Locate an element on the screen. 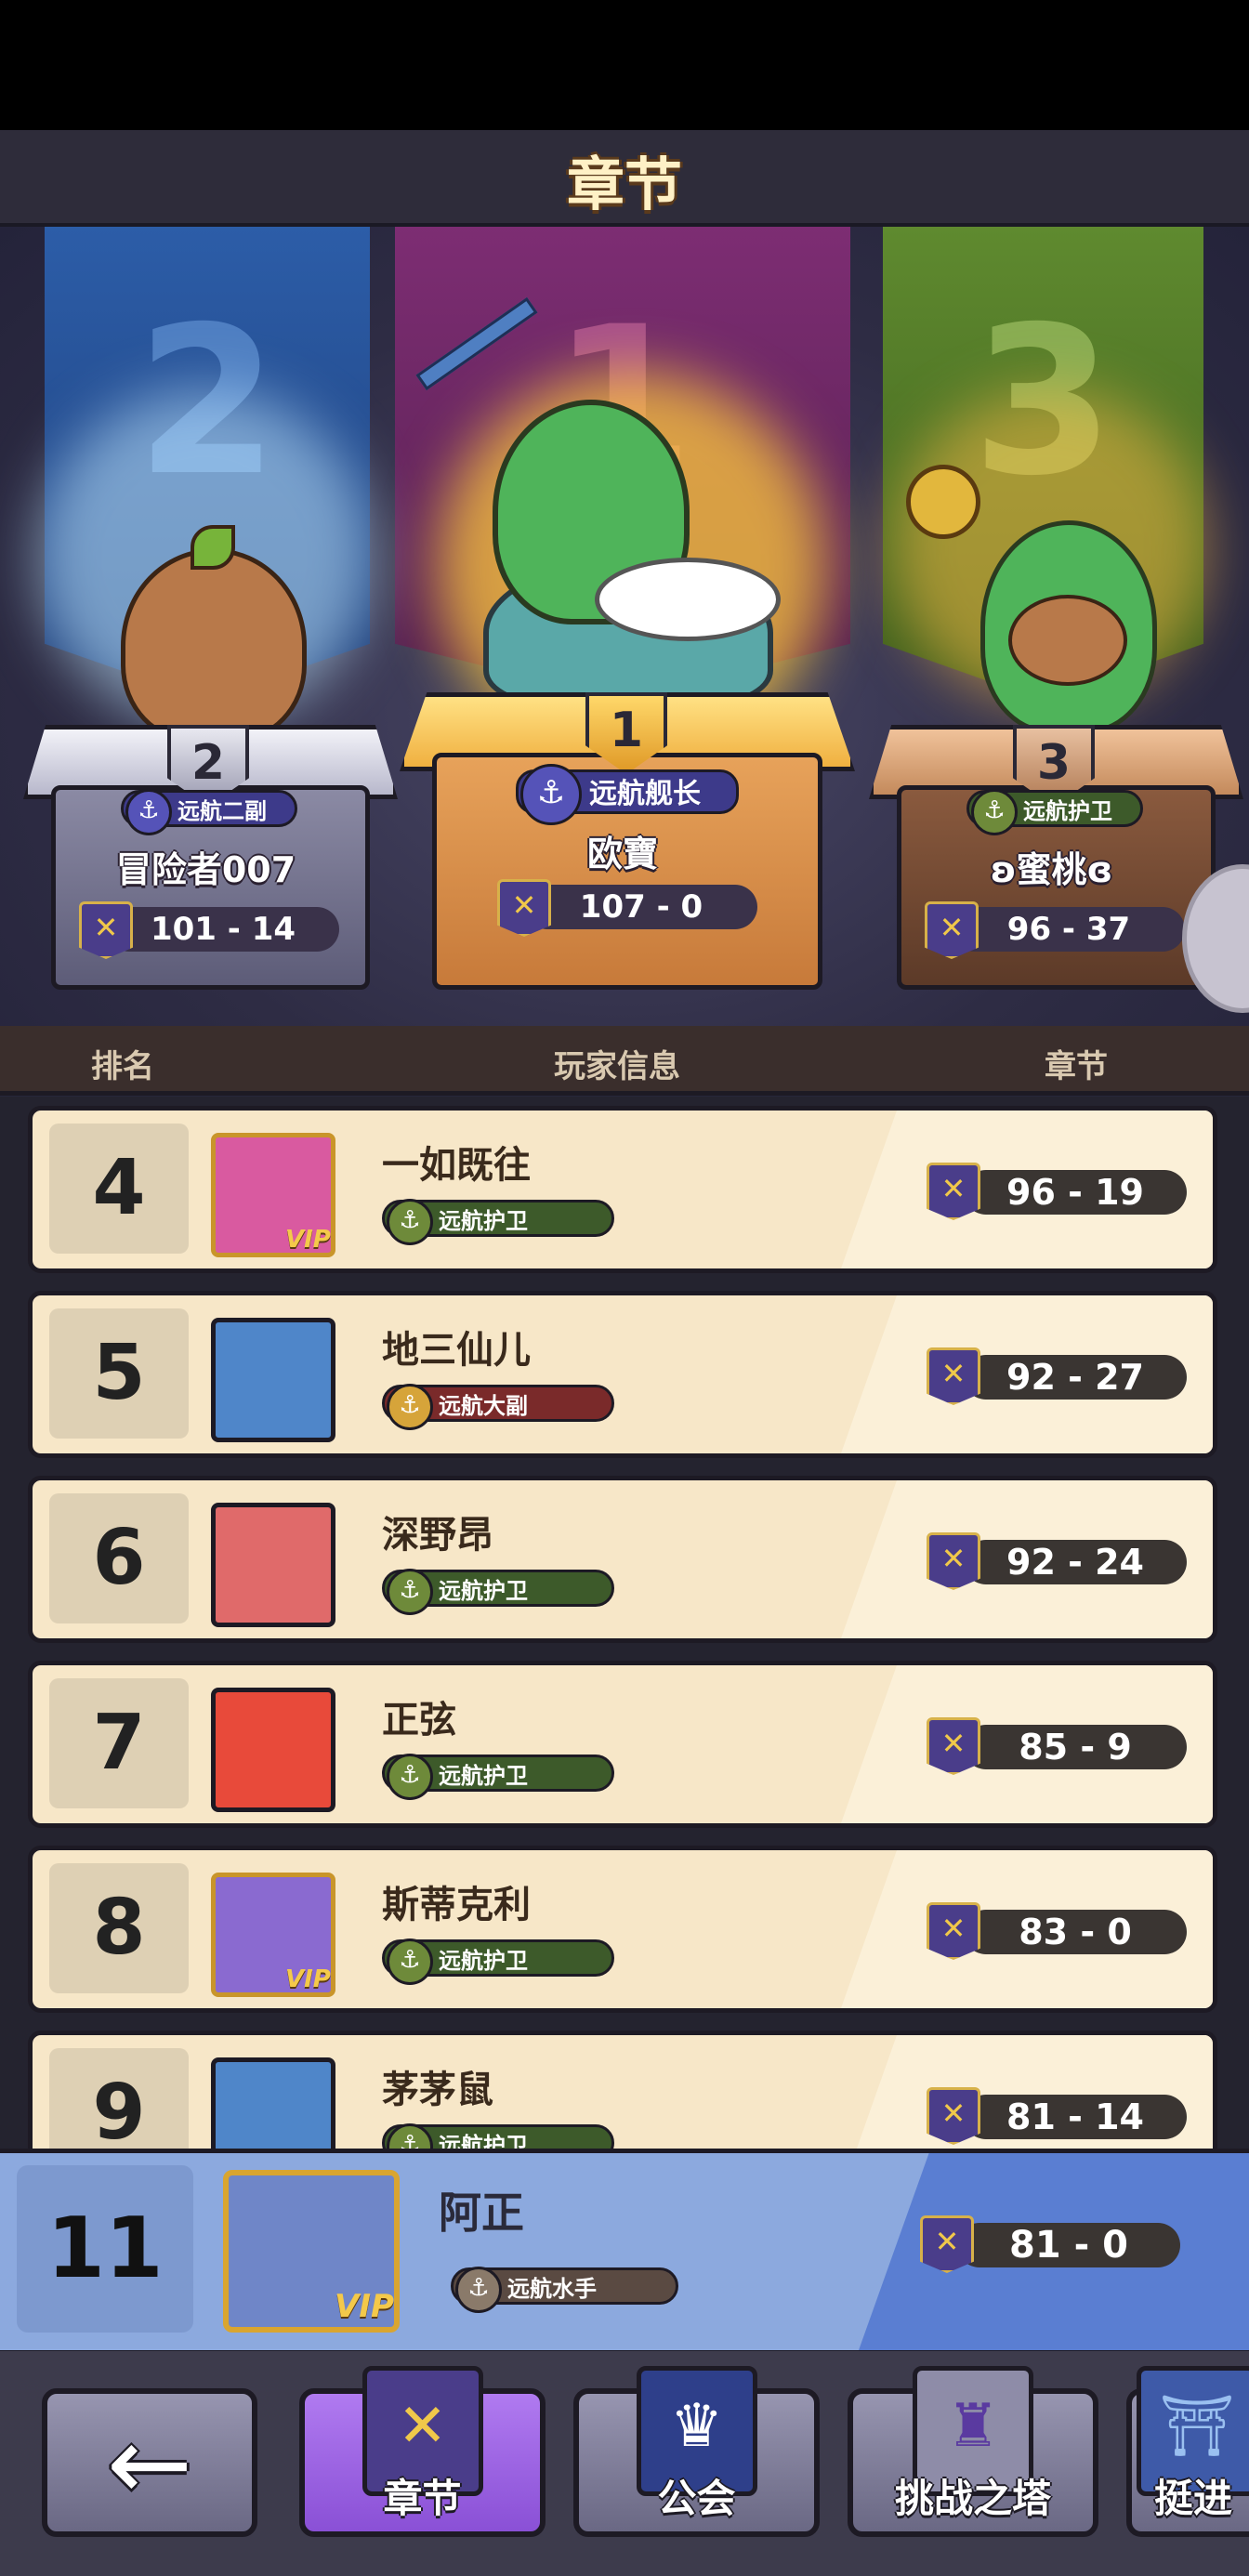 The height and width of the screenshot is (2576, 1249). rank-number: 6 is located at coordinates (119, 1558).